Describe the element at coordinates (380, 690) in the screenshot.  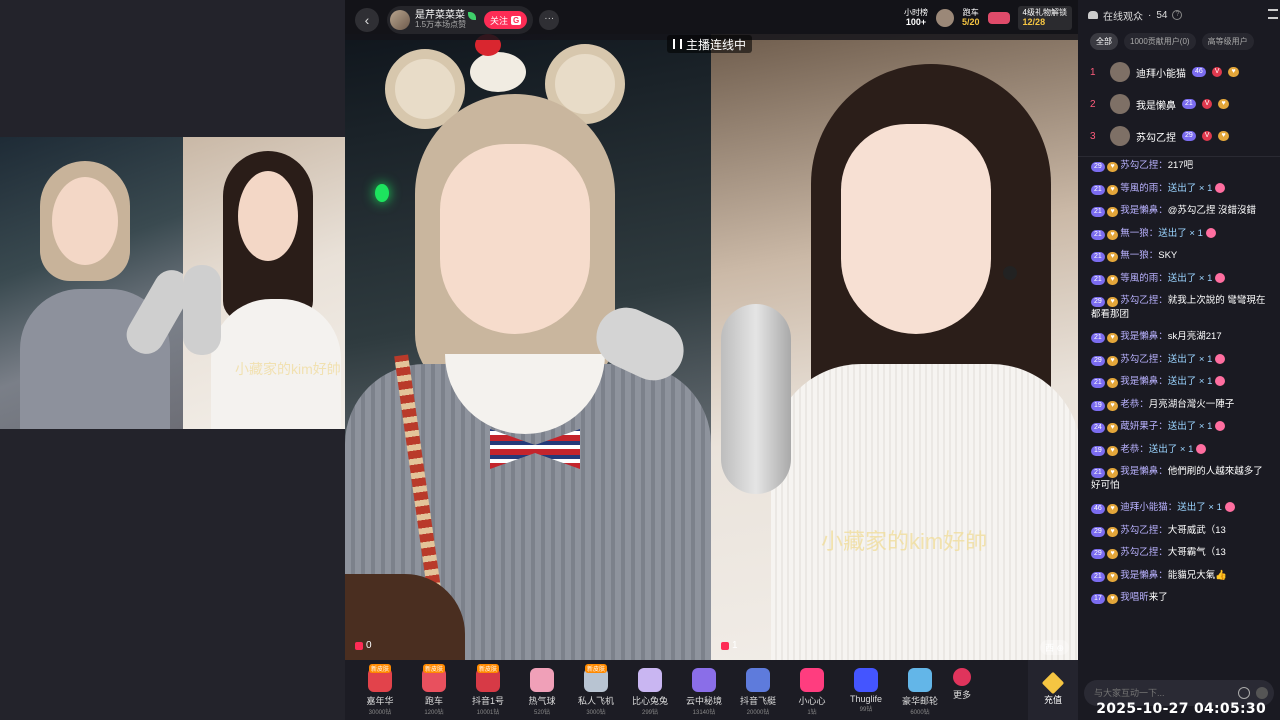
I see `gift-item: 新皮肤 嘉年华 30000钻` at that location.